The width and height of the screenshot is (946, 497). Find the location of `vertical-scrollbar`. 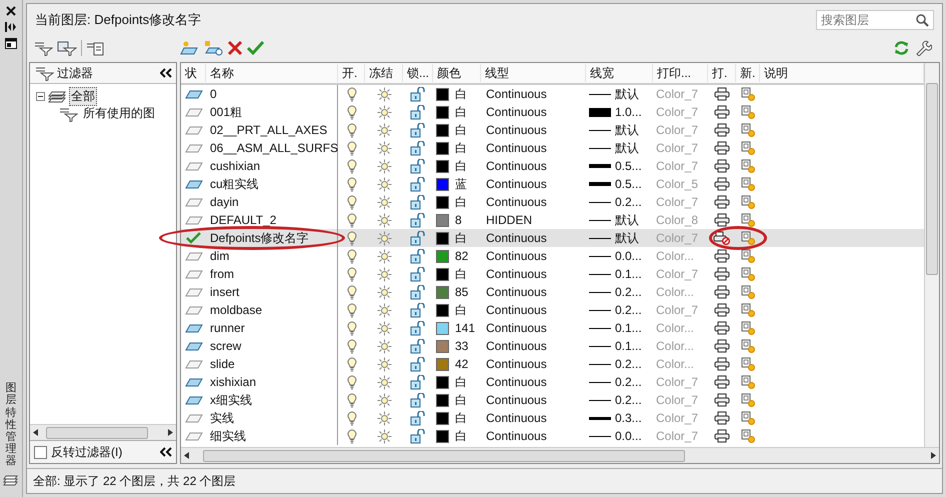

vertical-scrollbar is located at coordinates (931, 255).